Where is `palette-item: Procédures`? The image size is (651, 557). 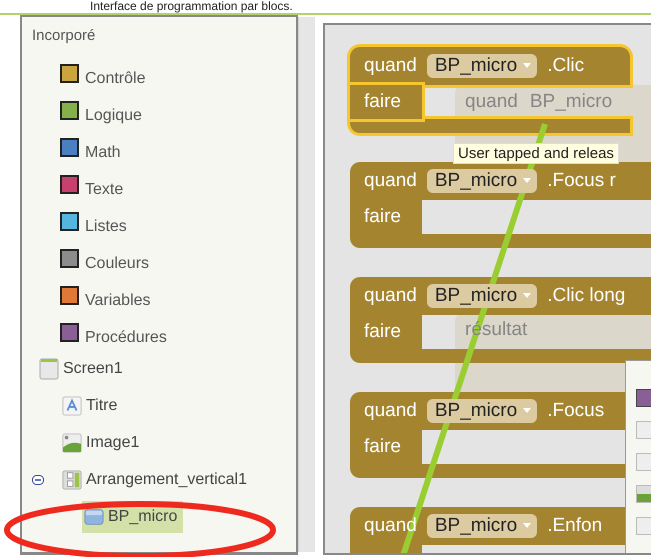 palette-item: Procédures is located at coordinates (164, 331).